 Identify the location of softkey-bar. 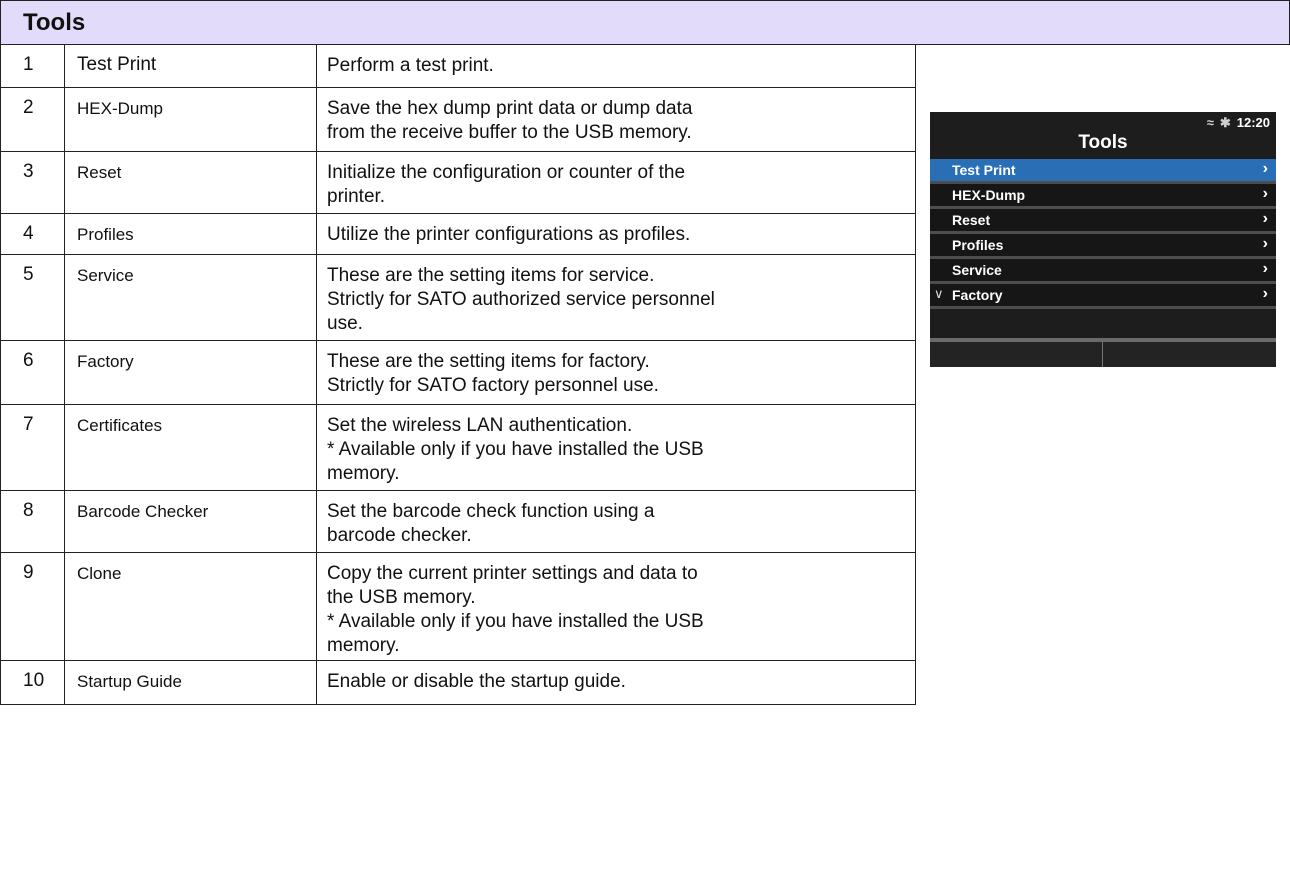
(1103, 352).